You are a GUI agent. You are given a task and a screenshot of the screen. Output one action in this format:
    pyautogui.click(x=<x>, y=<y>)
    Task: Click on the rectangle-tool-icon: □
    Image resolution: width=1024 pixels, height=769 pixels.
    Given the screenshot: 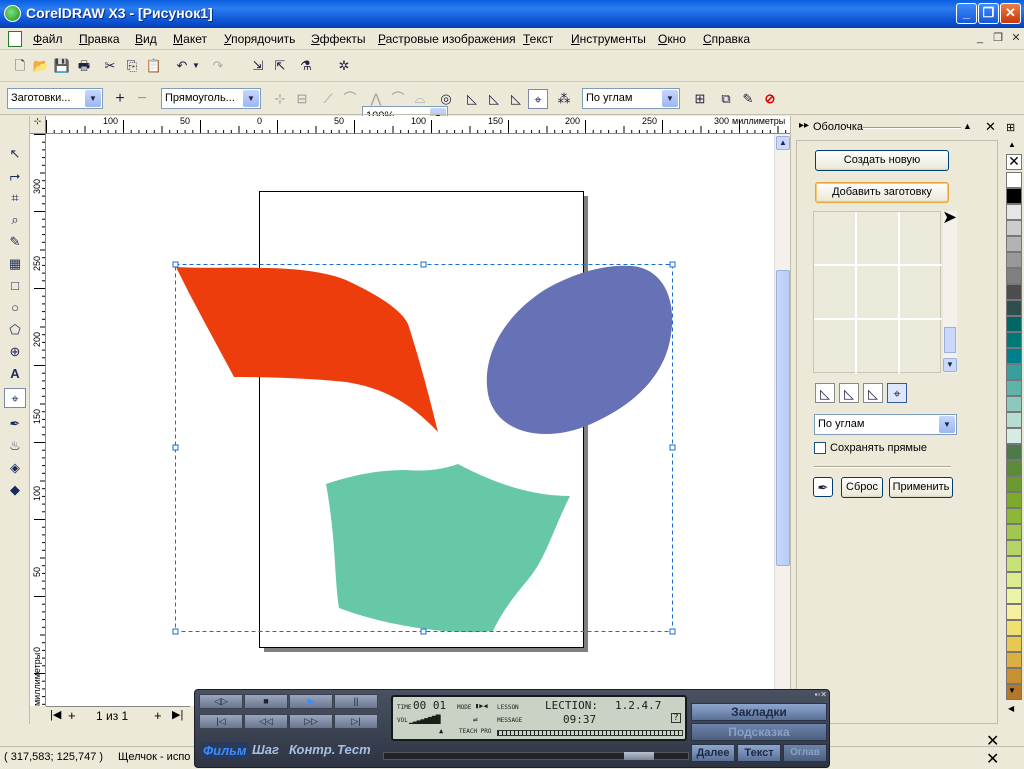 What is the action you would take?
    pyautogui.click(x=15, y=286)
    